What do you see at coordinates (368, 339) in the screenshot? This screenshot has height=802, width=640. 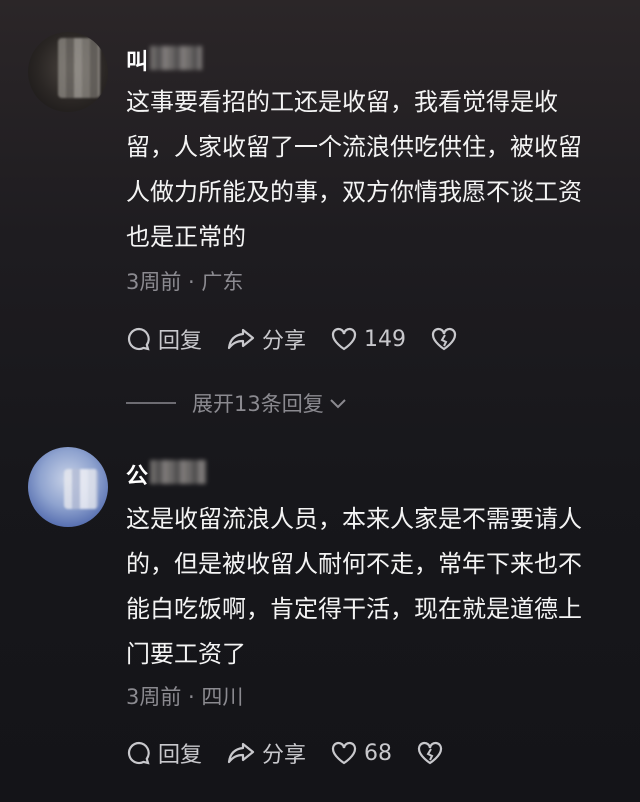 I see `like-button: 149` at bounding box center [368, 339].